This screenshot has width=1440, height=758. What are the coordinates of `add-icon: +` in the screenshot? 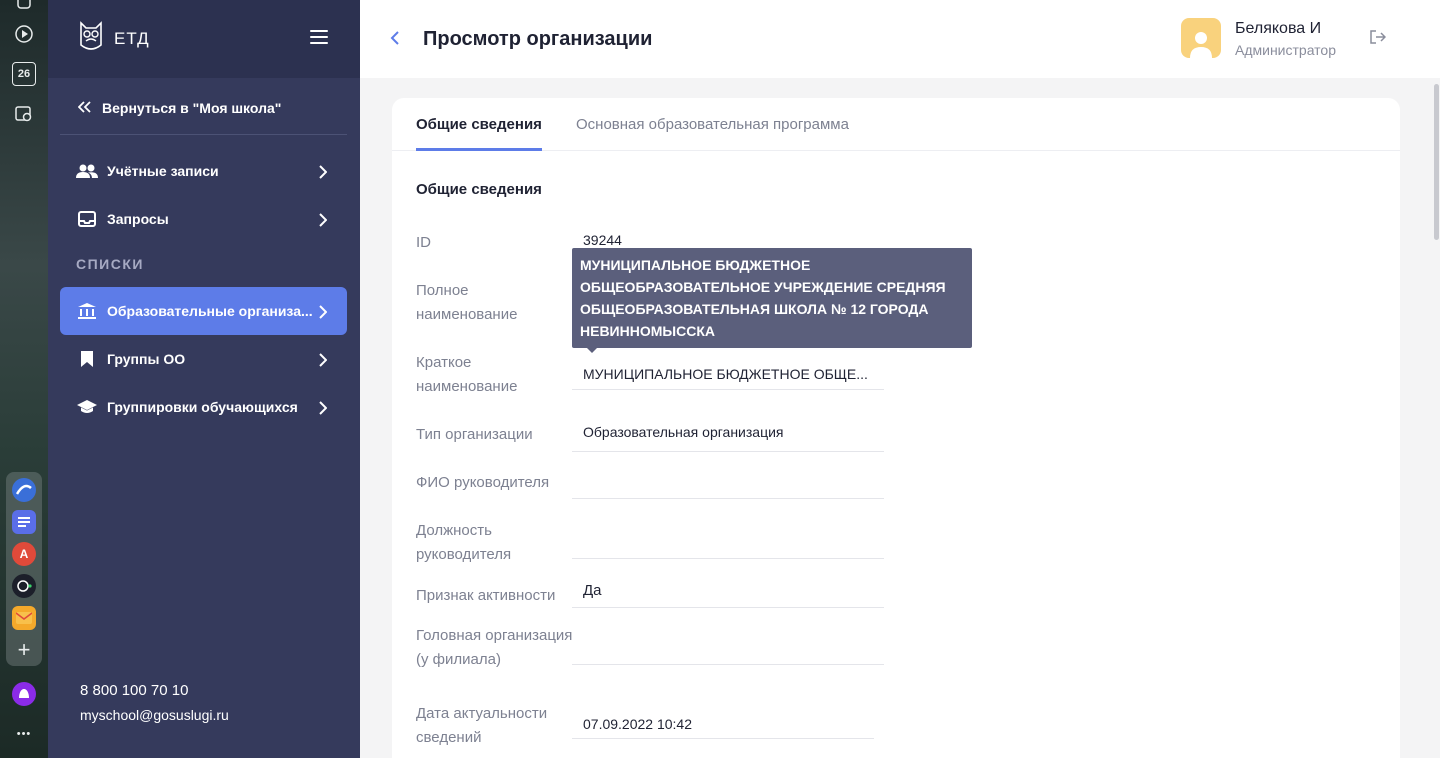 It's located at (24, 649).